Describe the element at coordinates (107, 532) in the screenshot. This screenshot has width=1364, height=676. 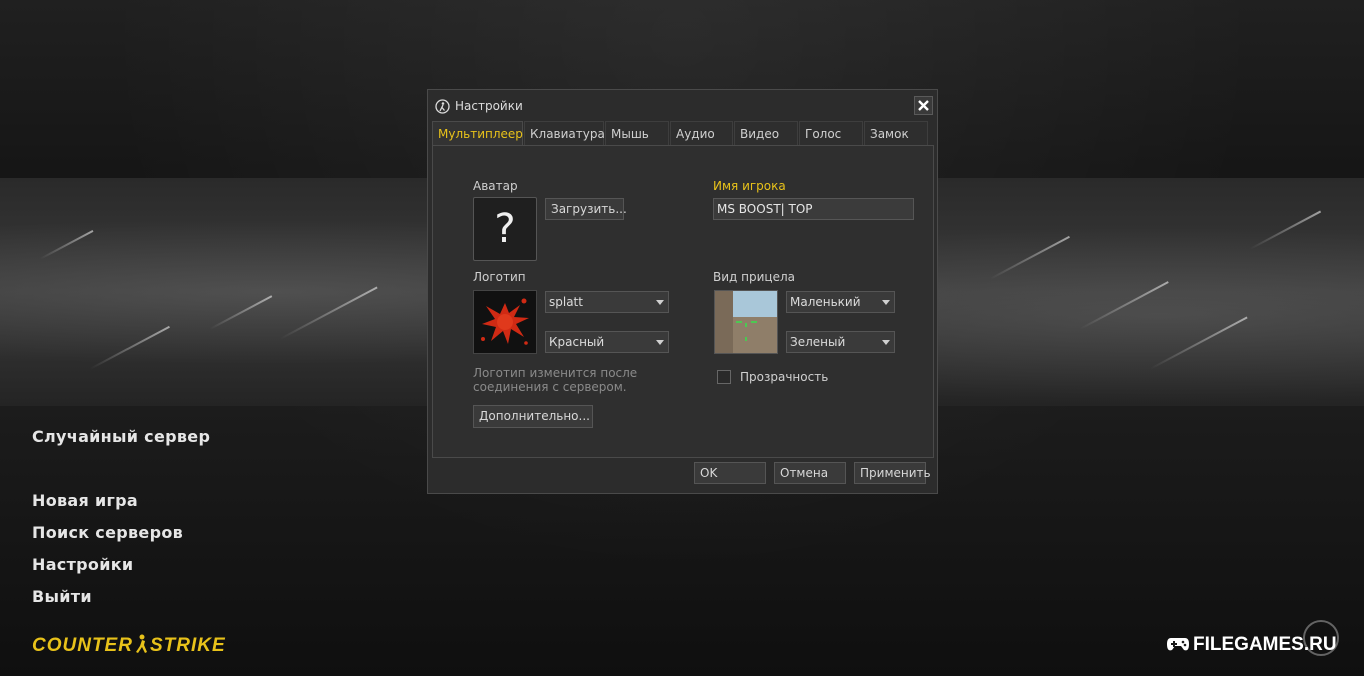
I see `menu-find-servers: Поиск серверов` at that location.